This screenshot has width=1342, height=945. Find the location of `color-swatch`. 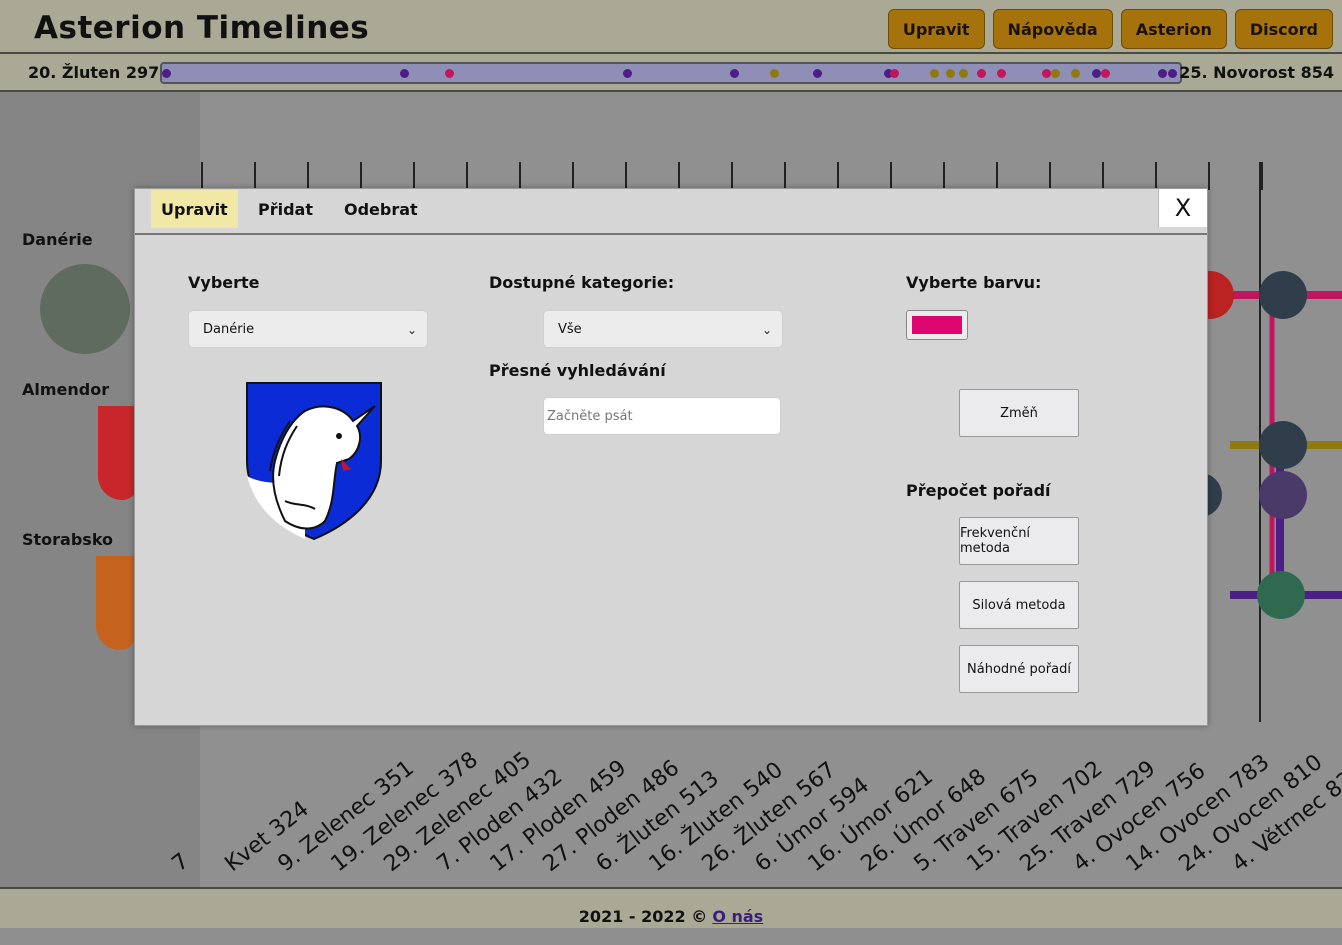

color-swatch is located at coordinates (937, 325).